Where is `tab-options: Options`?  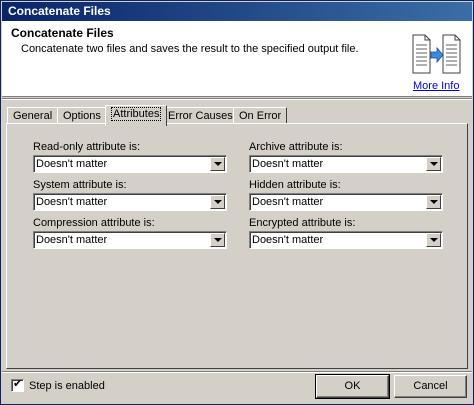
tab-options: Options is located at coordinates (82, 115).